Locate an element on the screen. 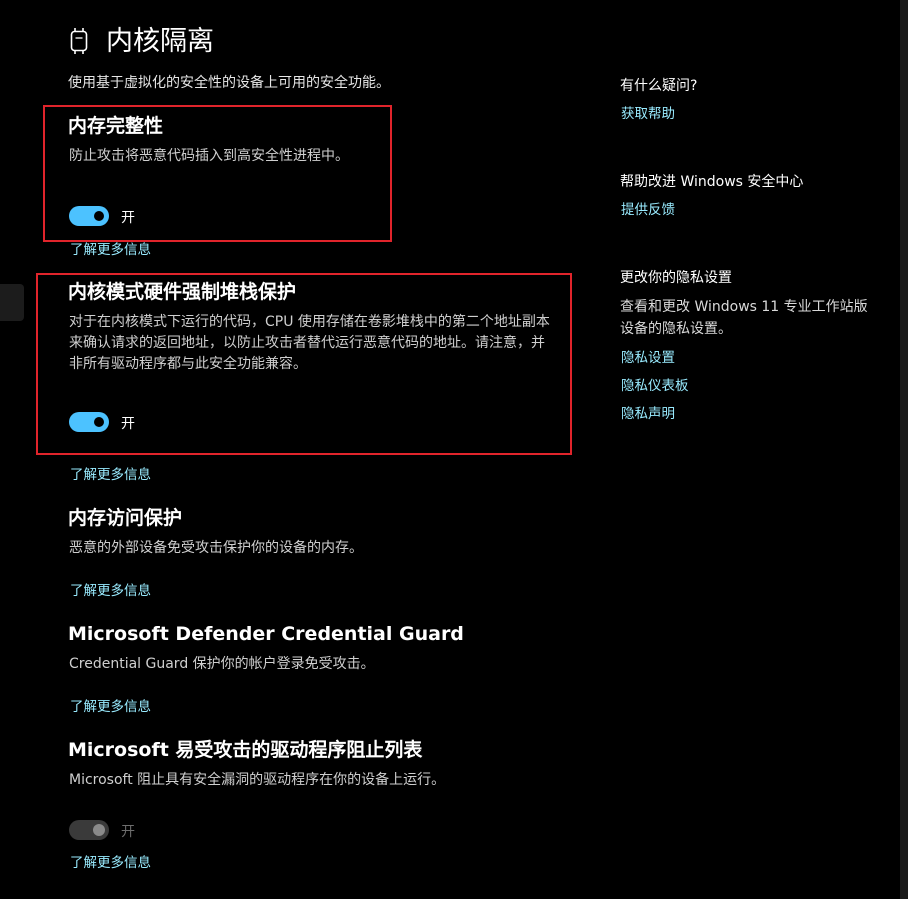 This screenshot has width=908, height=899. driver-blocklist-toggle-label: 开 is located at coordinates (128, 832).